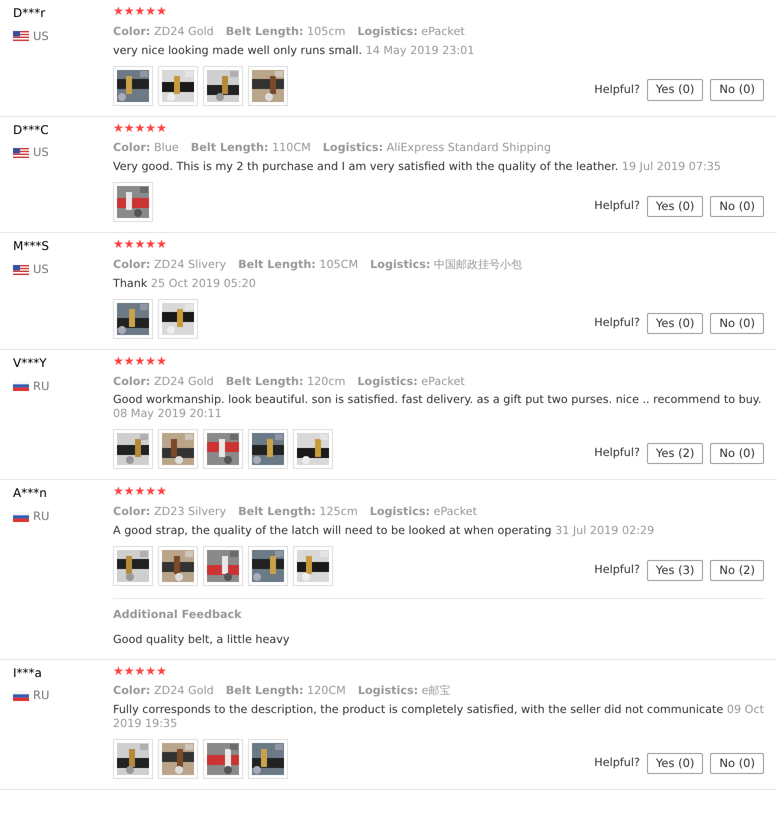 Image resolution: width=777 pixels, height=836 pixels. What do you see at coordinates (298, 264) in the screenshot?
I see `attribute-text: Belt Length: 105CM` at bounding box center [298, 264].